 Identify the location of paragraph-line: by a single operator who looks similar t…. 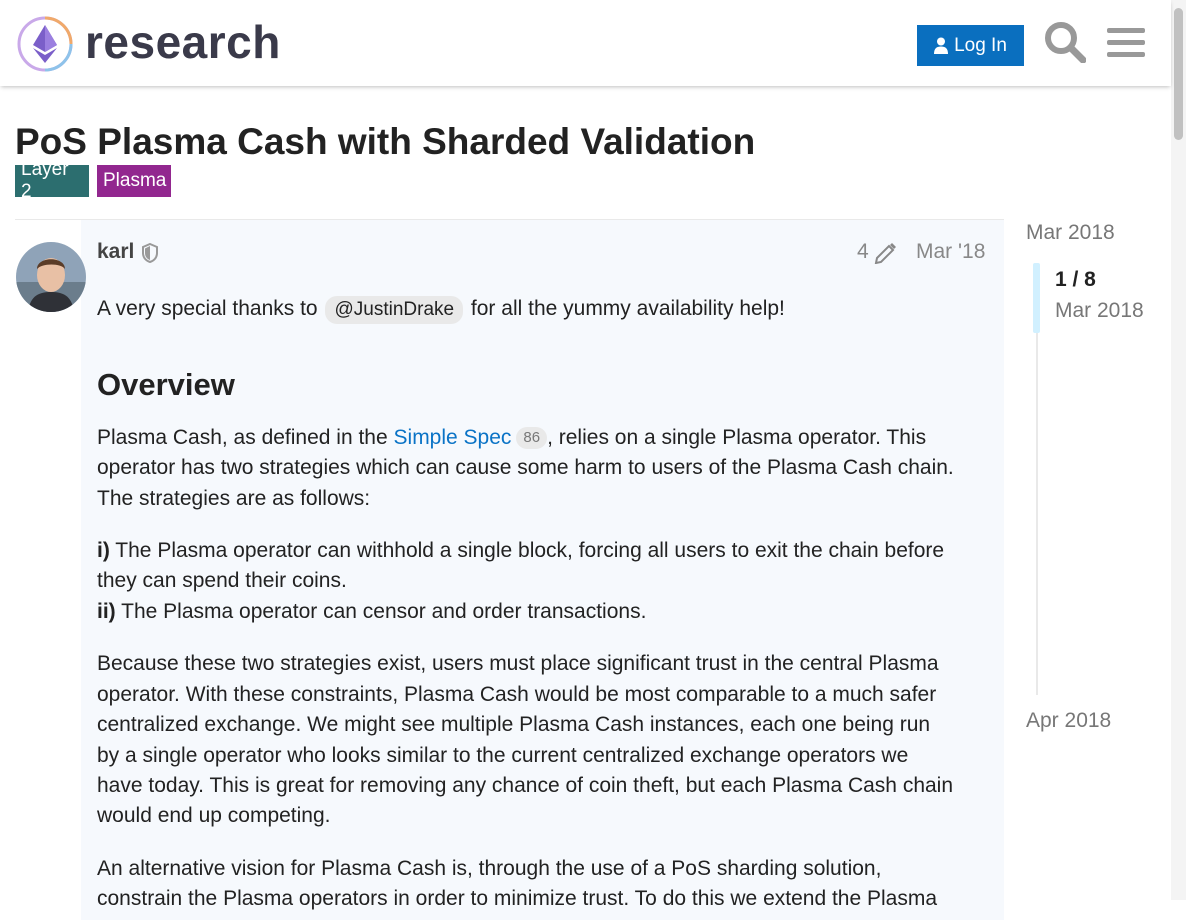
(503, 755).